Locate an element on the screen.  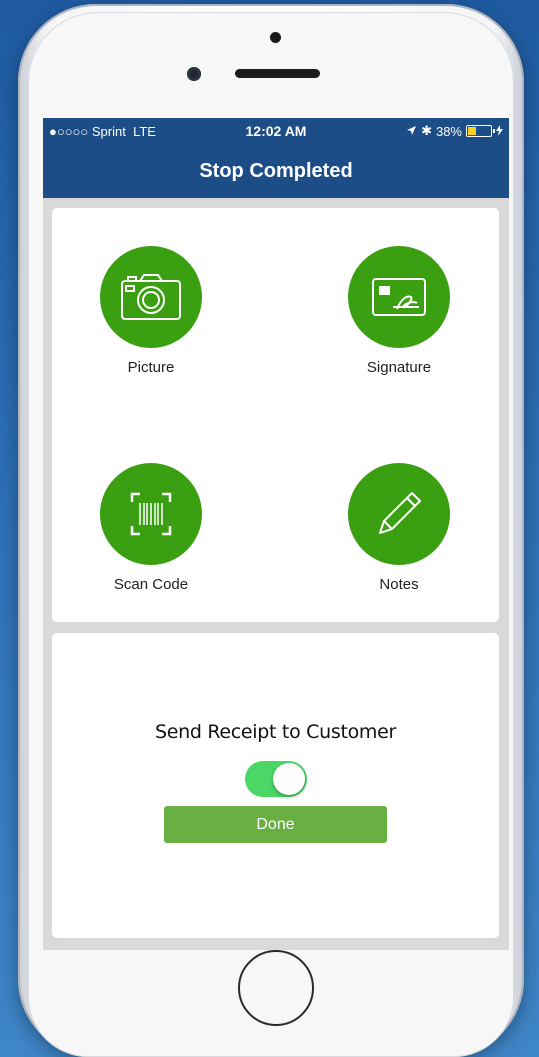
signature-icon is located at coordinates (399, 297).